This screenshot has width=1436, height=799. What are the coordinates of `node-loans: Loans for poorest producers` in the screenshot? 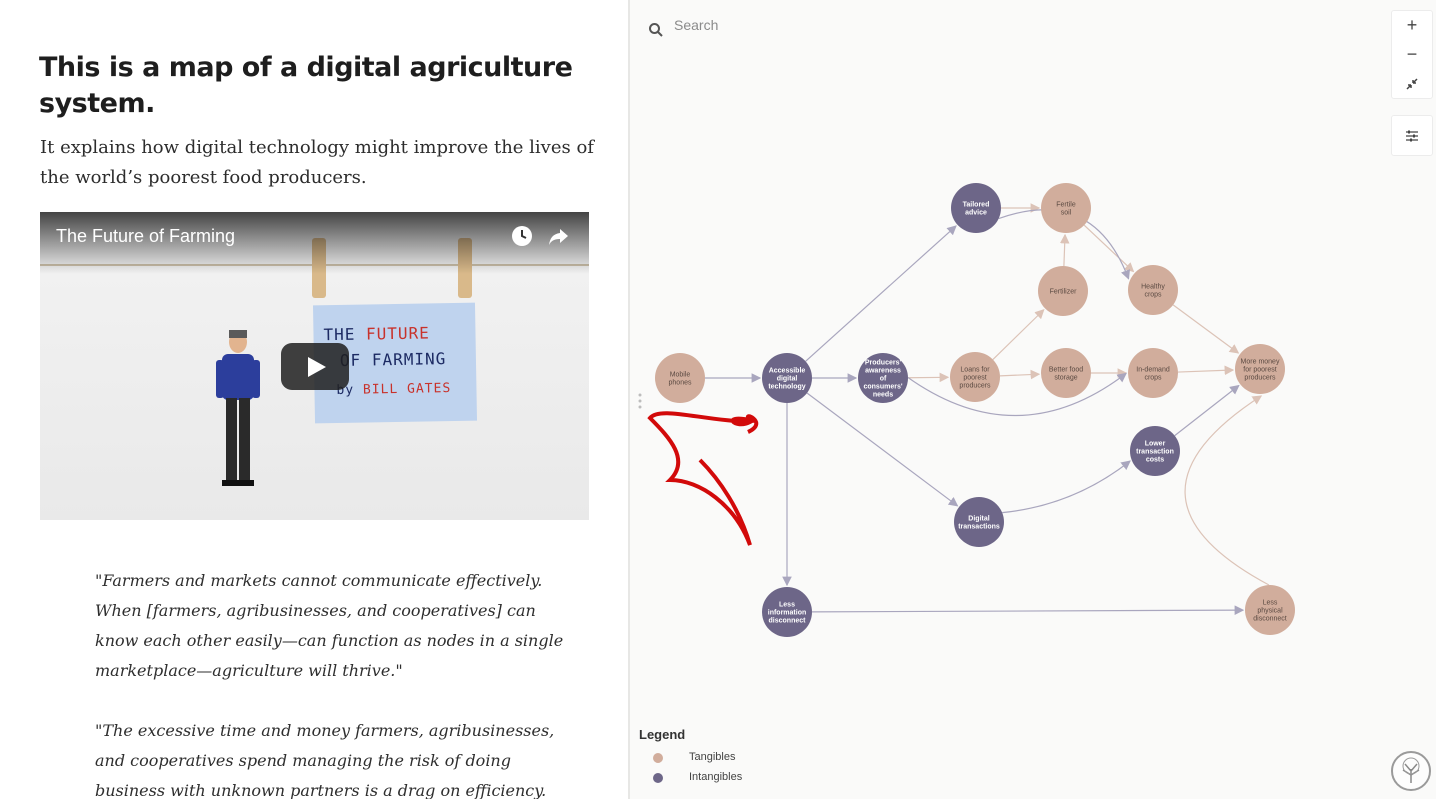 It's located at (975, 377).